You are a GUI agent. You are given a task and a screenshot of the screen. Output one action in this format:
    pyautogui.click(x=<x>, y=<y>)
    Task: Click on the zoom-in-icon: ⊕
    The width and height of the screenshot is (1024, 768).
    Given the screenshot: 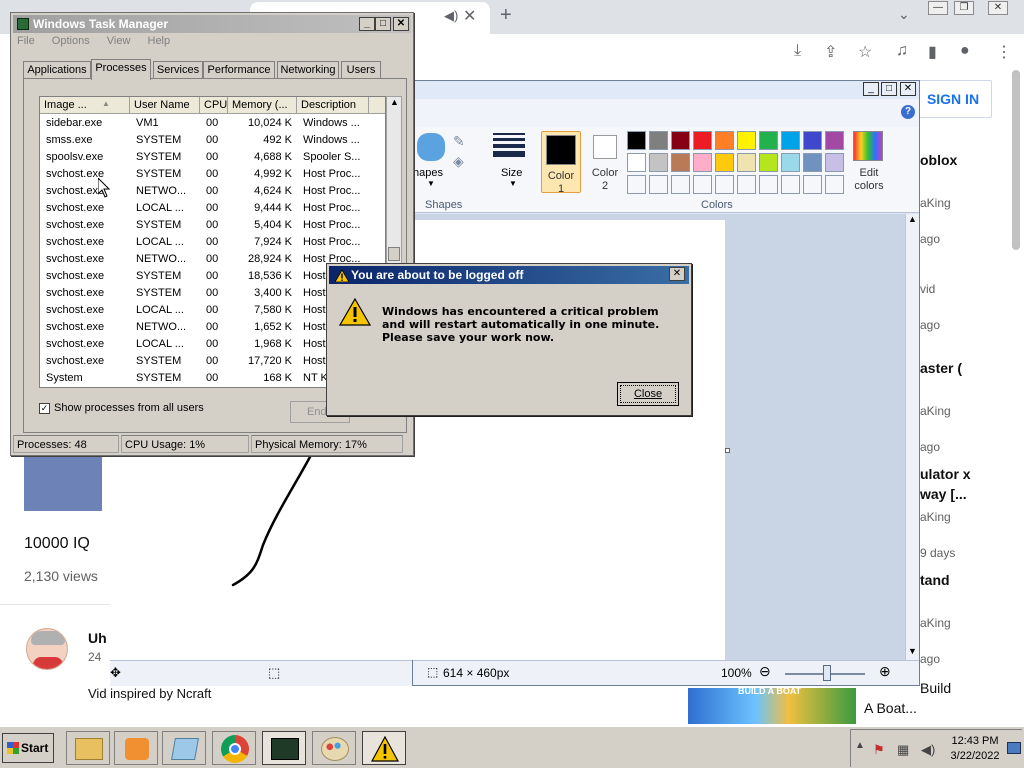 What is the action you would take?
    pyautogui.click(x=885, y=671)
    